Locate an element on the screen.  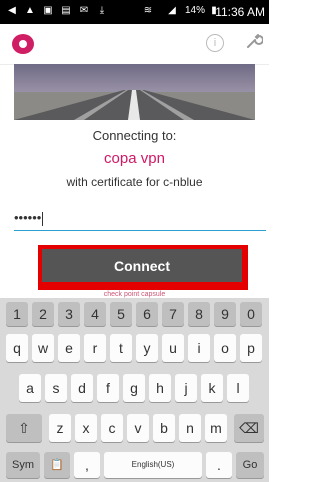
key-0: 0 is located at coordinates (251, 314).